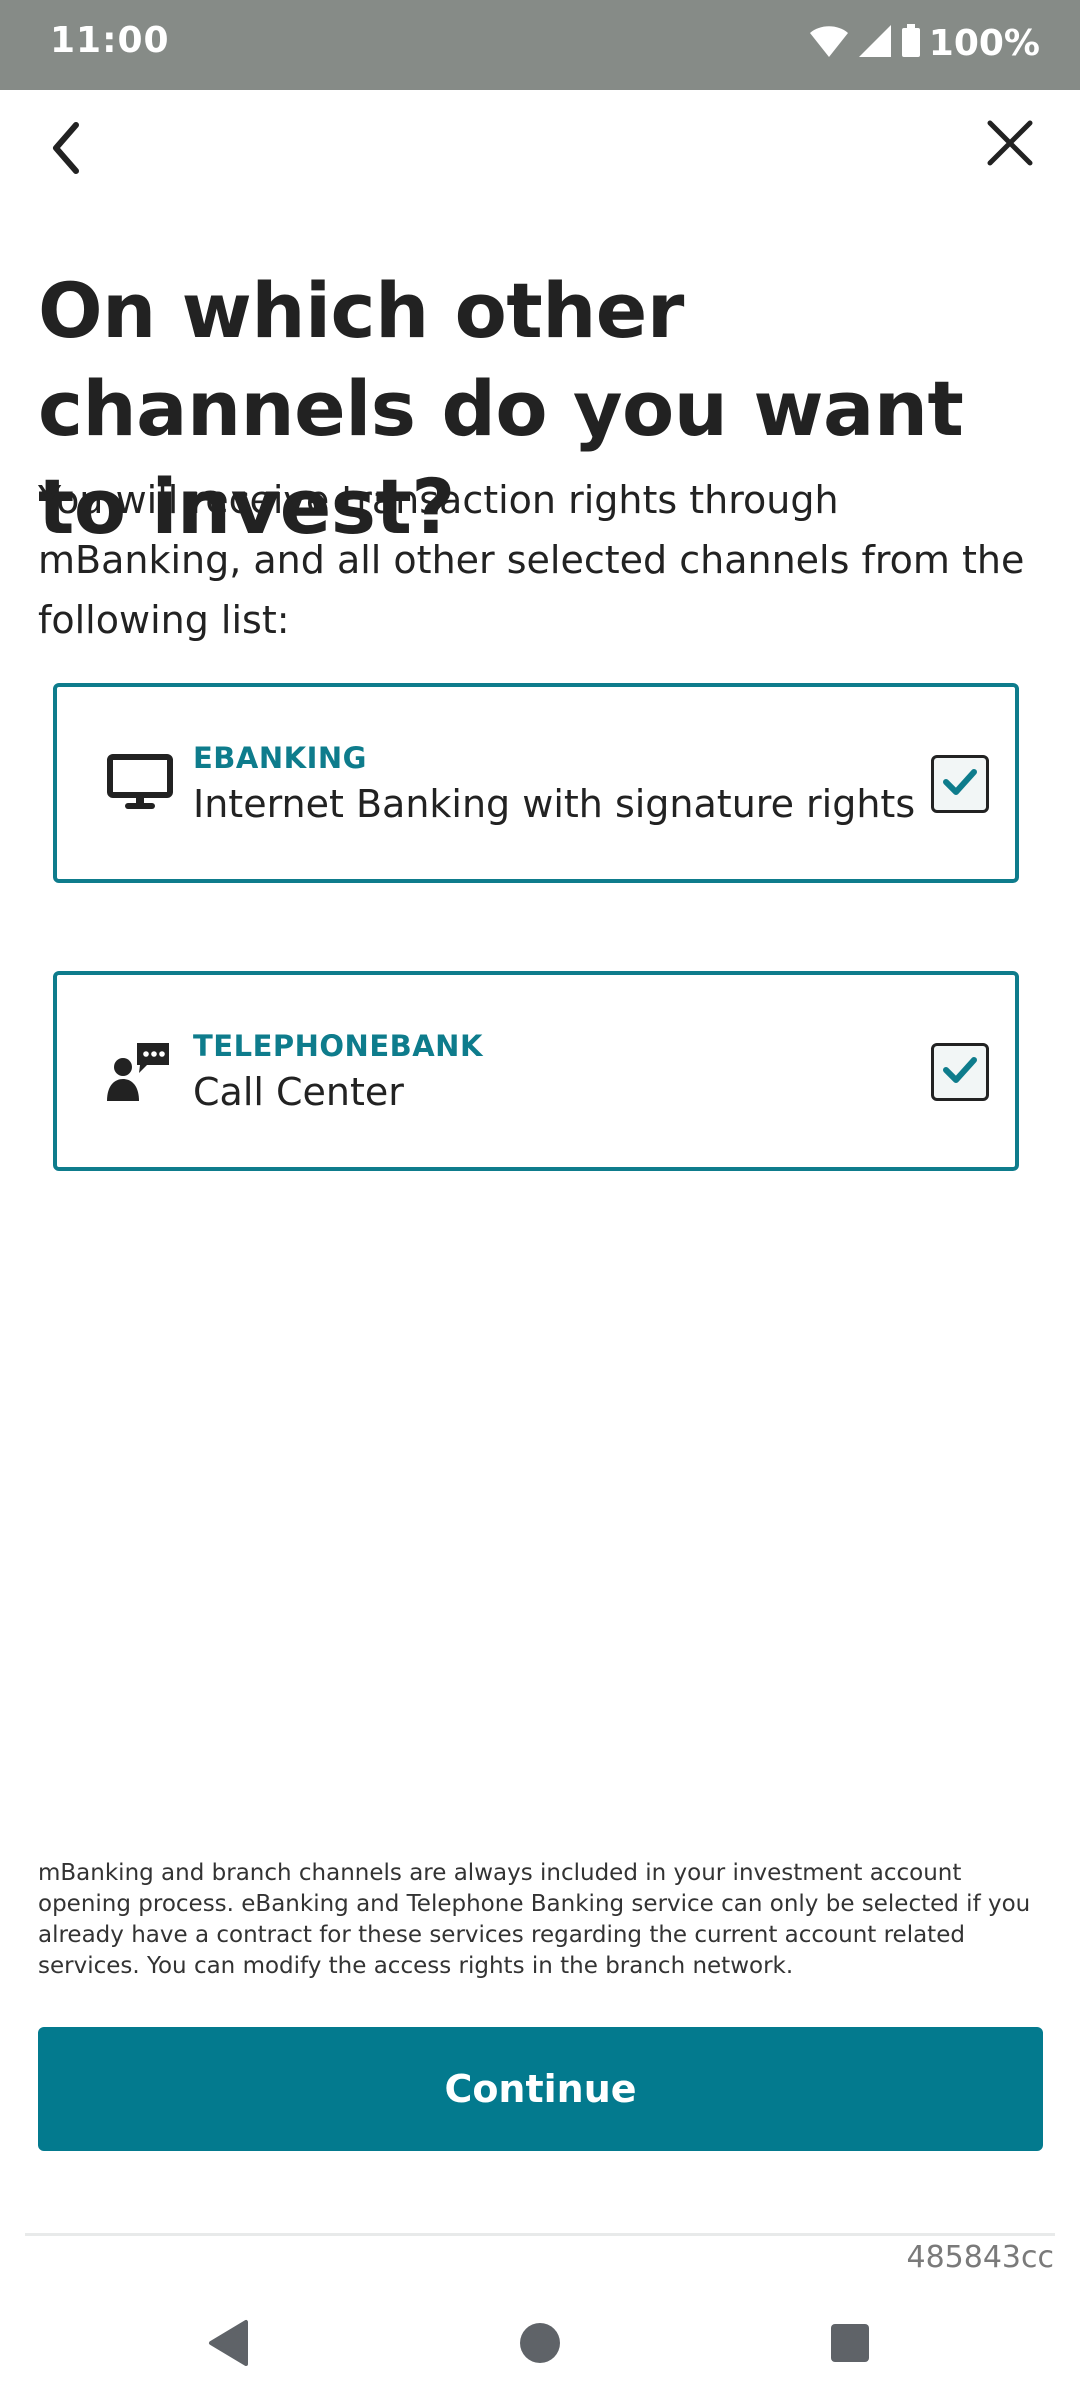 The width and height of the screenshot is (1080, 2400). I want to click on build-id: 485843cc, so click(980, 2257).